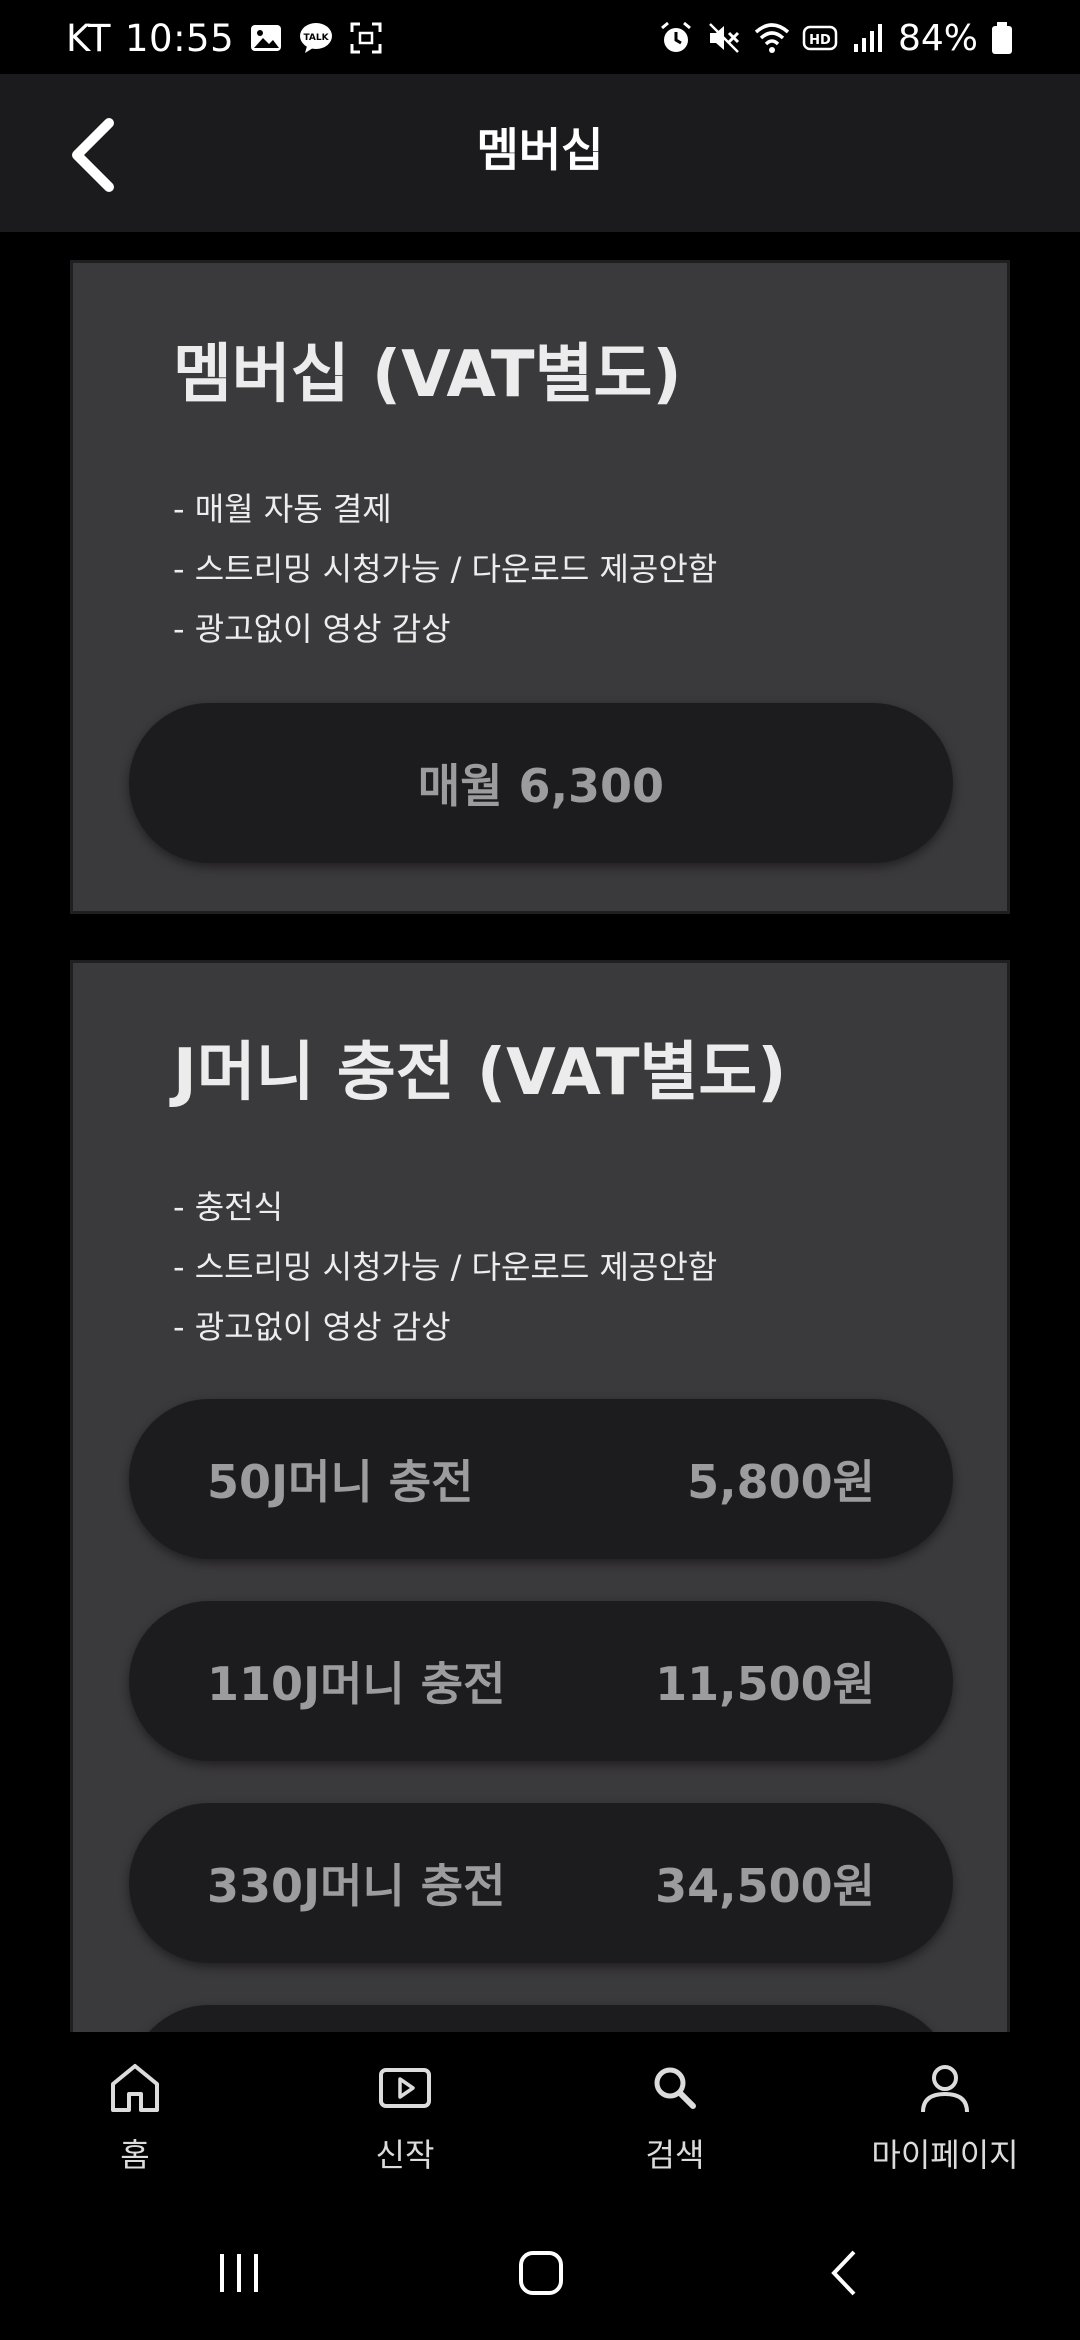 The height and width of the screenshot is (2340, 1080). I want to click on wifi-icon, so click(772, 38).